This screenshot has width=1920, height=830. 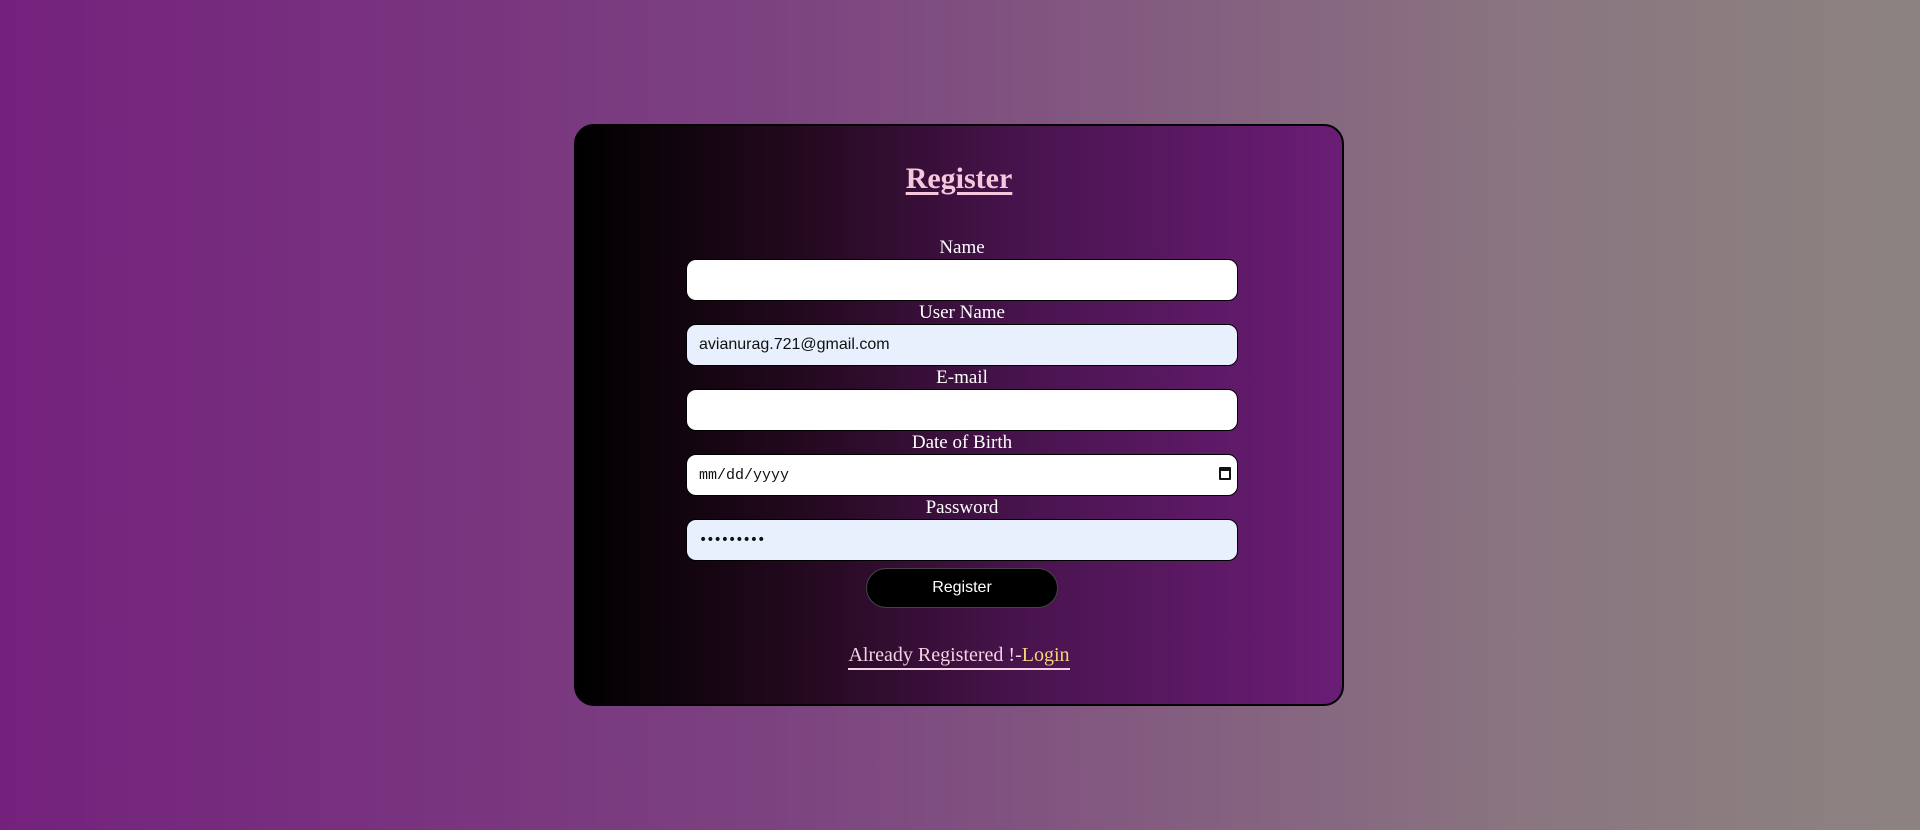 I want to click on password-input: •••••••••, so click(x=962, y=540).